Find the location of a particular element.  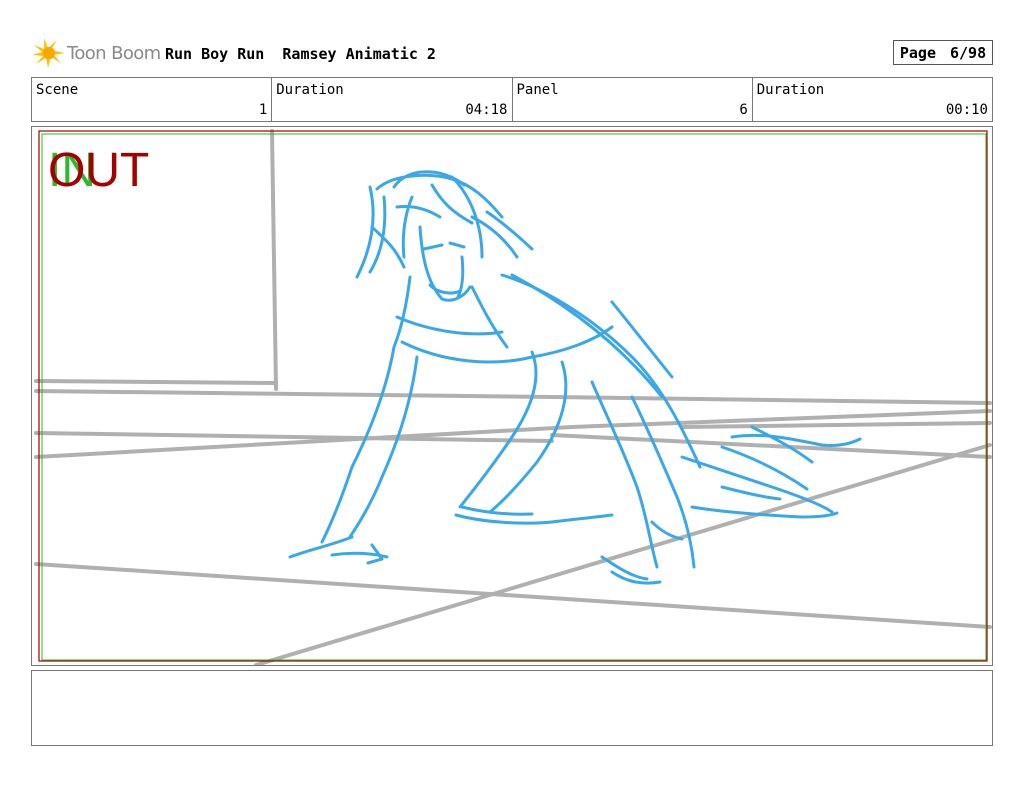

panel-duration-value: 00:10 is located at coordinates (966, 110).